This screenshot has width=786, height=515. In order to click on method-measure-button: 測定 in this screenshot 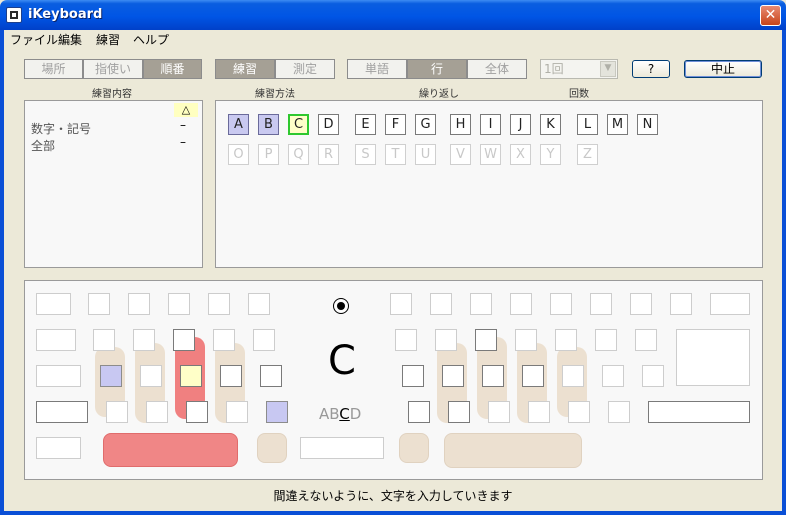, I will do `click(305, 69)`.